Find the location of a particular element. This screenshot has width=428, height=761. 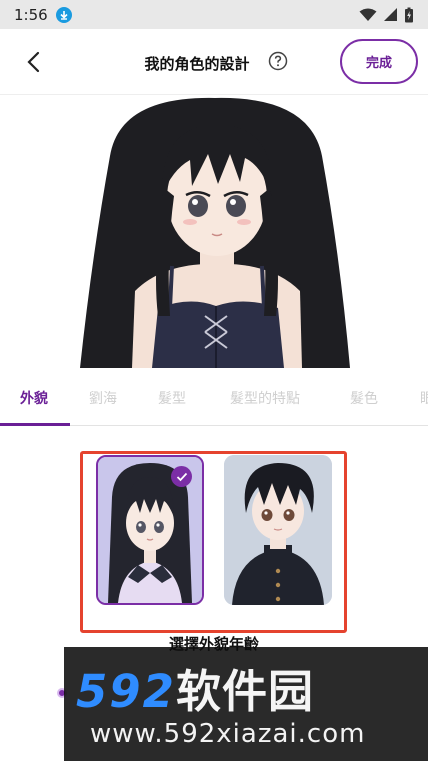

watermark-logo: 592软件园 is located at coordinates (195, 687).